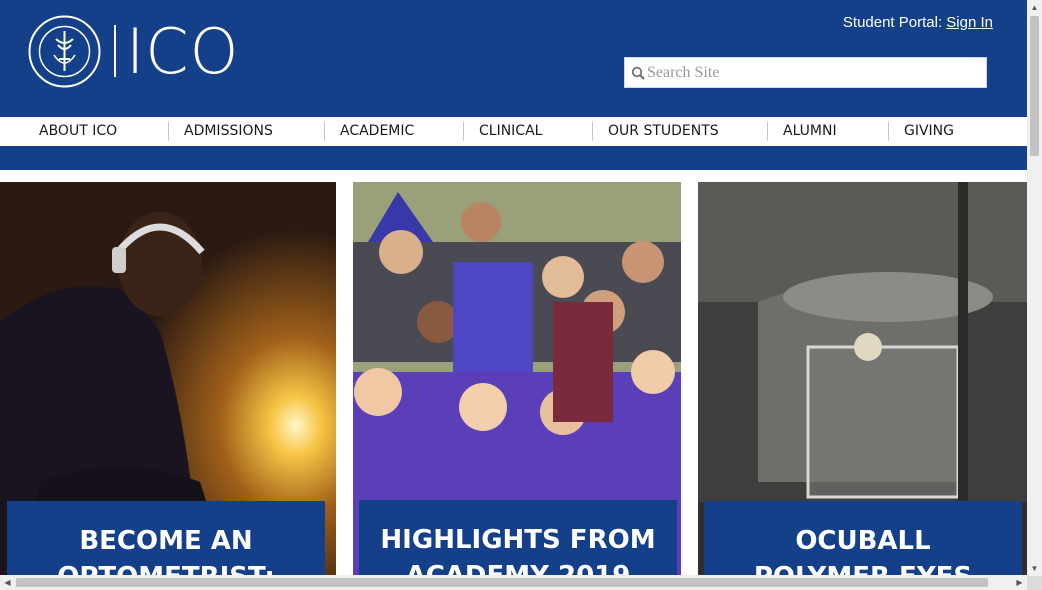 This screenshot has width=1042, height=590. I want to click on caption-line-1: OCUBALL, so click(863, 541).